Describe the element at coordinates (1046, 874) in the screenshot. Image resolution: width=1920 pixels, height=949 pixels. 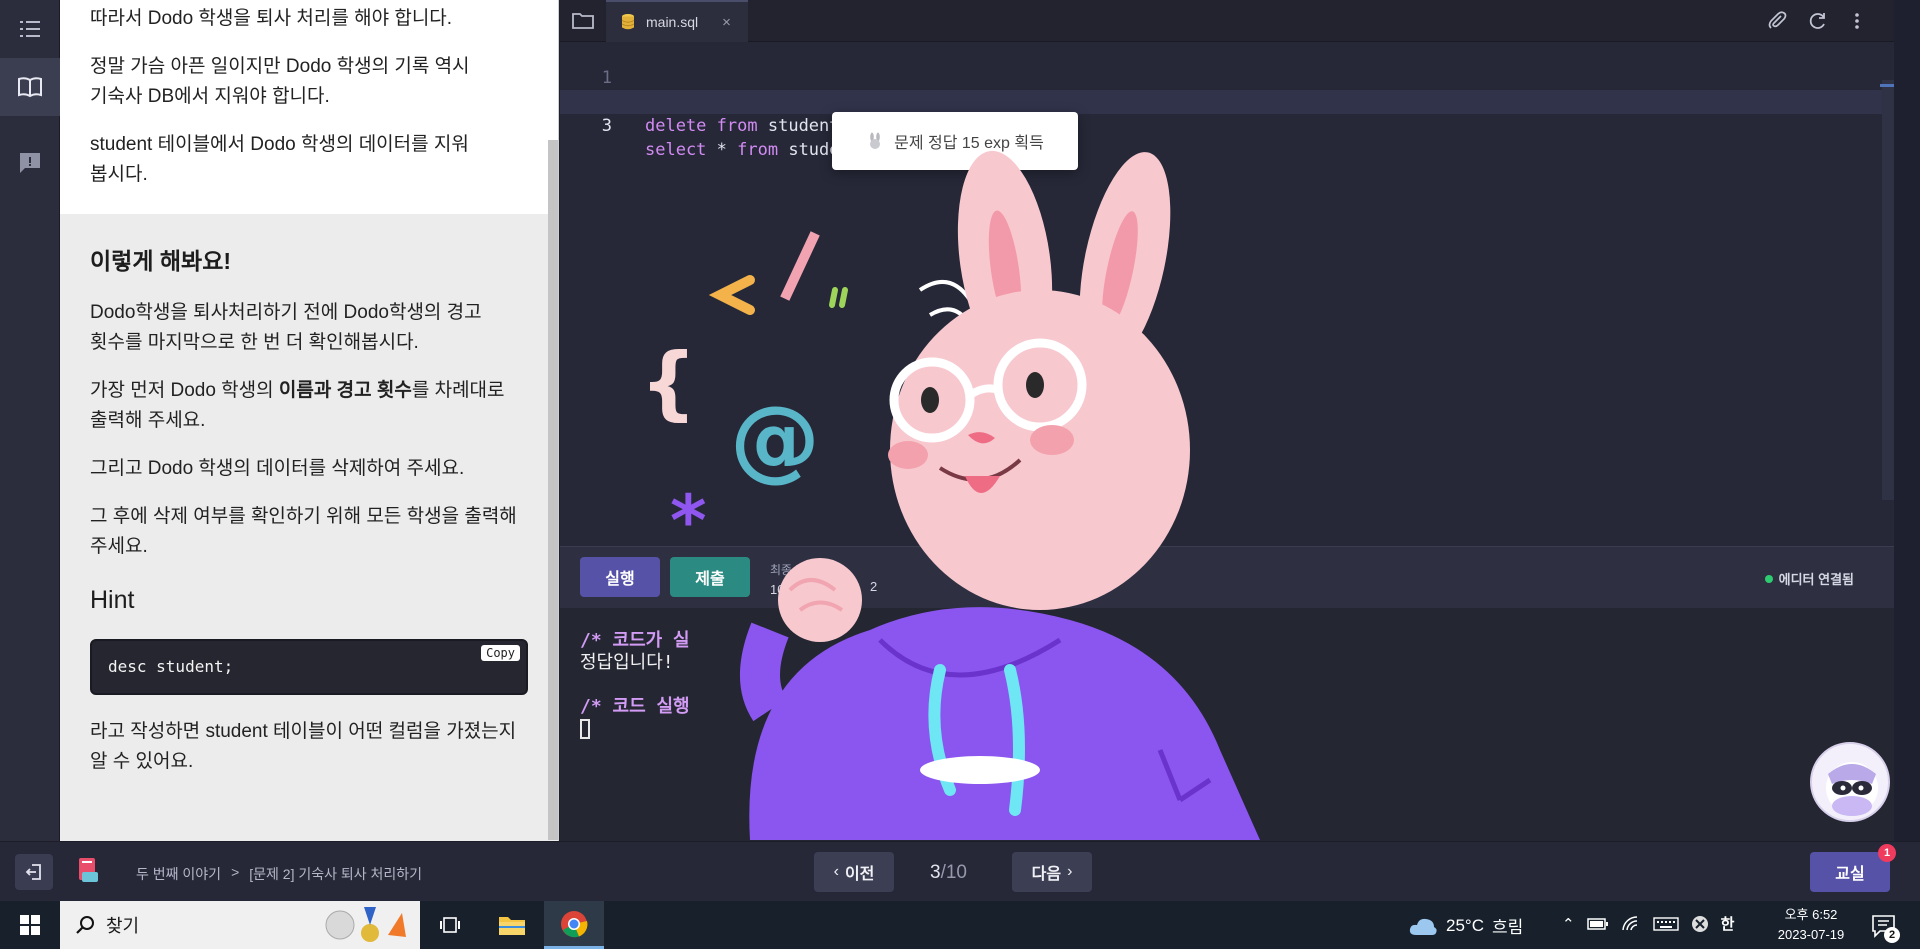
I see `next-label: 다음` at that location.